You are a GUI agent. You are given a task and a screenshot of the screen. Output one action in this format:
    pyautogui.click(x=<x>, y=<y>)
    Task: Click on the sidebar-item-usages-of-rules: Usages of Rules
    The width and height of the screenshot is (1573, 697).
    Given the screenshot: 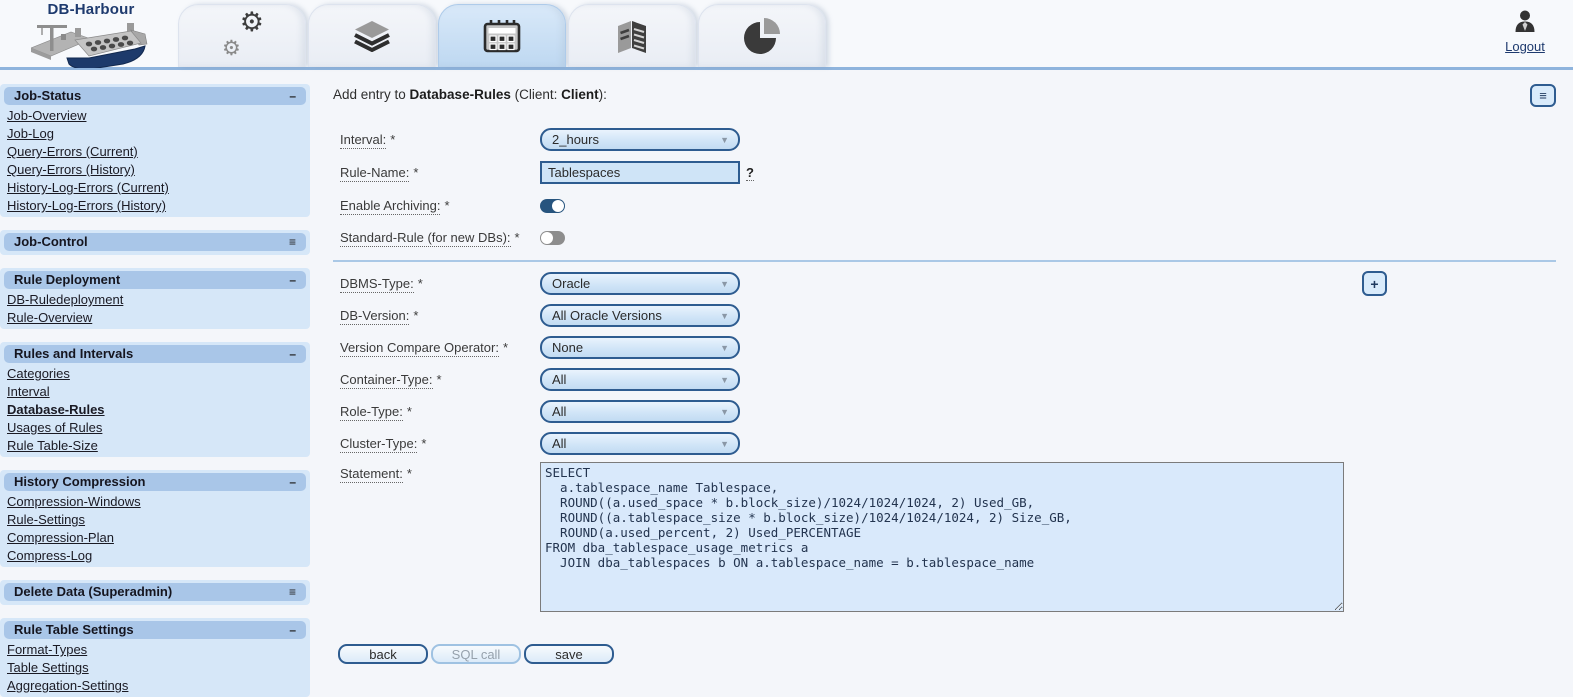 What is the action you would take?
    pyautogui.click(x=54, y=427)
    